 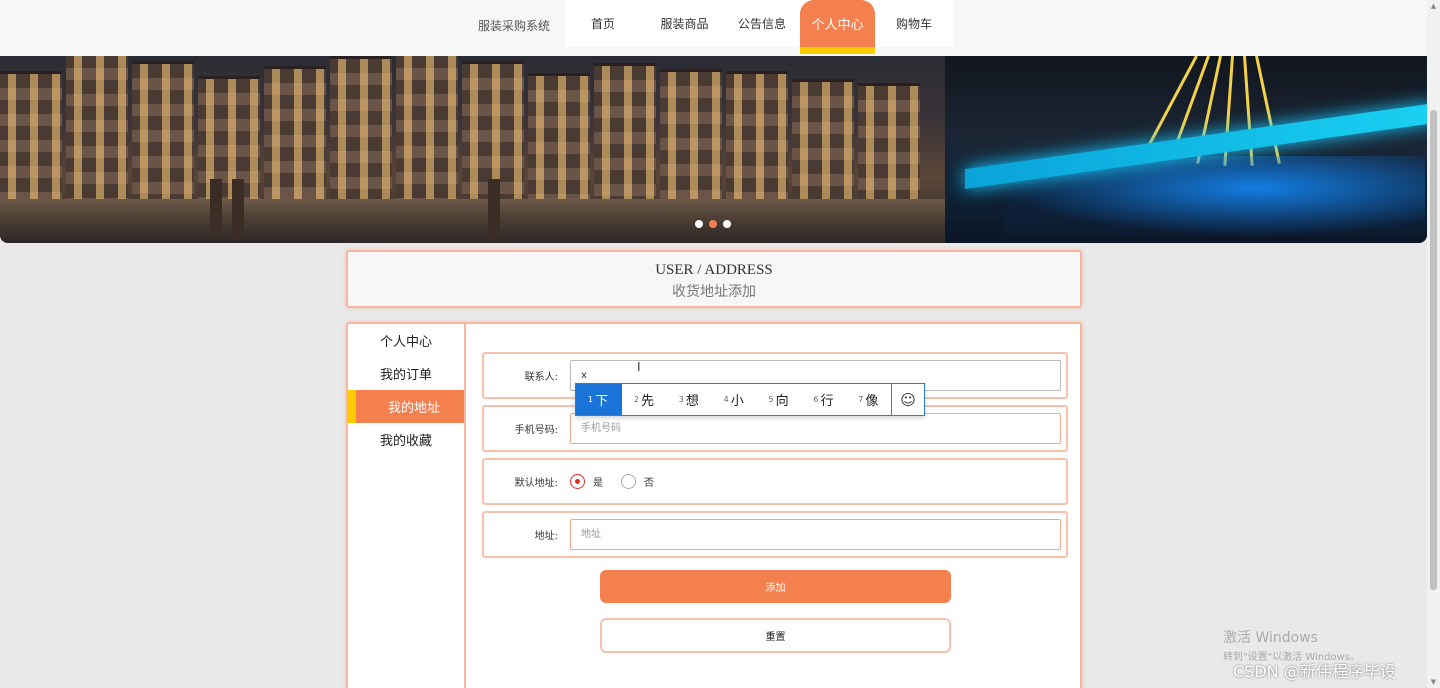 I want to click on ime-candidate-7: 7像, so click(x=868, y=399).